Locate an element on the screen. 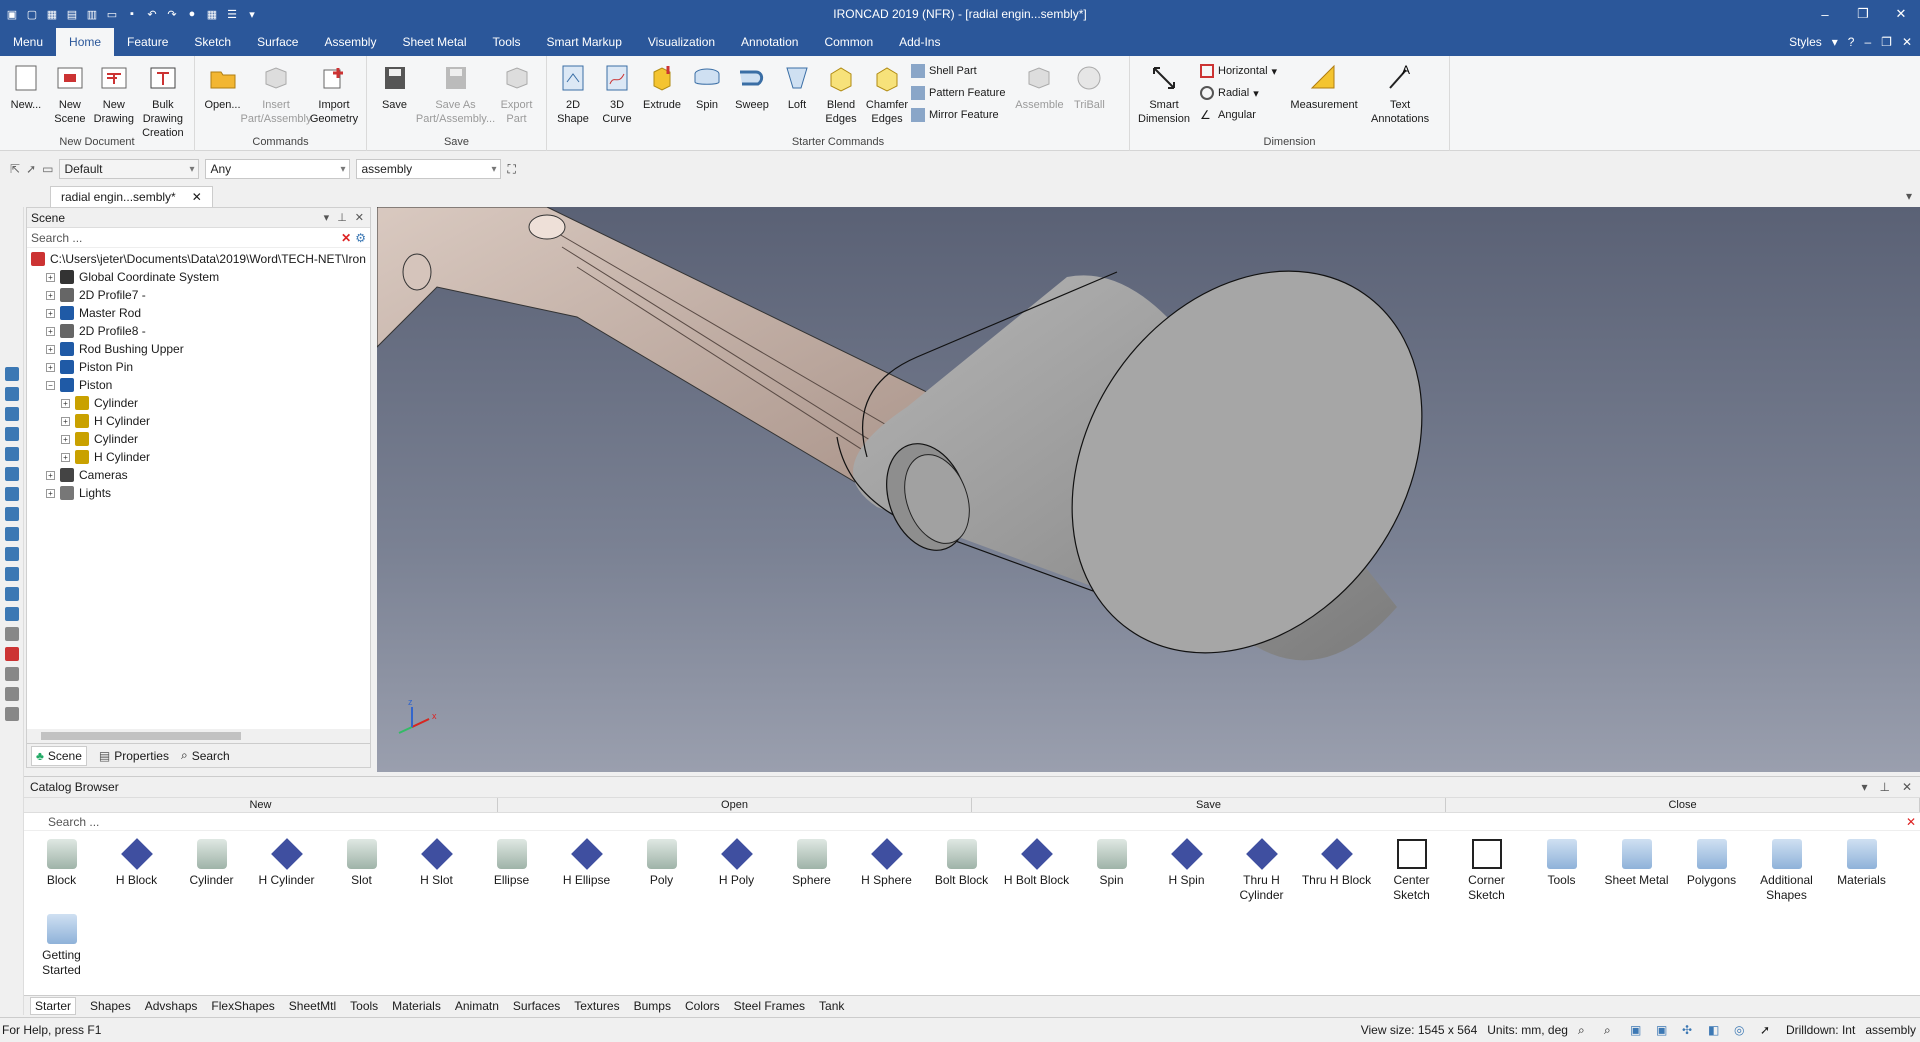 Image resolution: width=1920 pixels, height=1042 pixels. catalog-search: Search ... ✕ is located at coordinates (972, 822).